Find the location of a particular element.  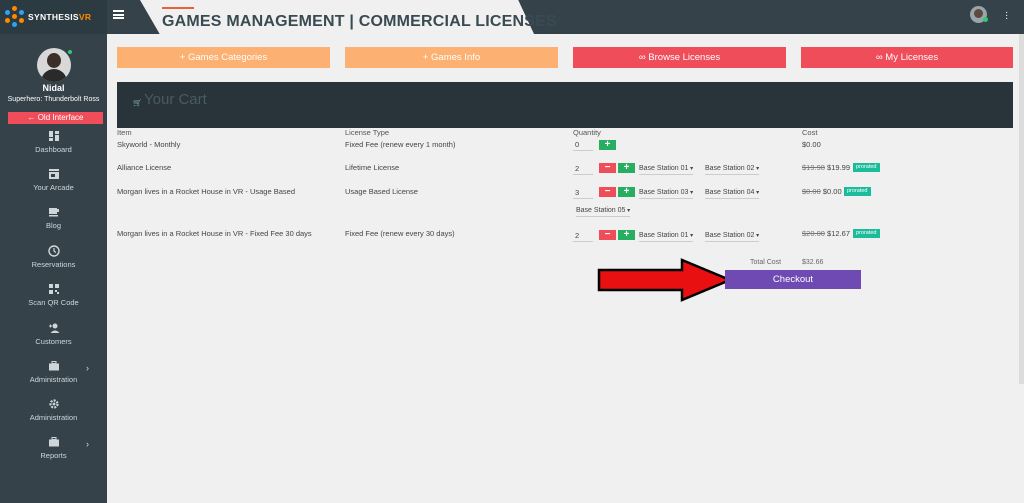

tab-label: Browse Licenses is located at coordinates (684, 57).